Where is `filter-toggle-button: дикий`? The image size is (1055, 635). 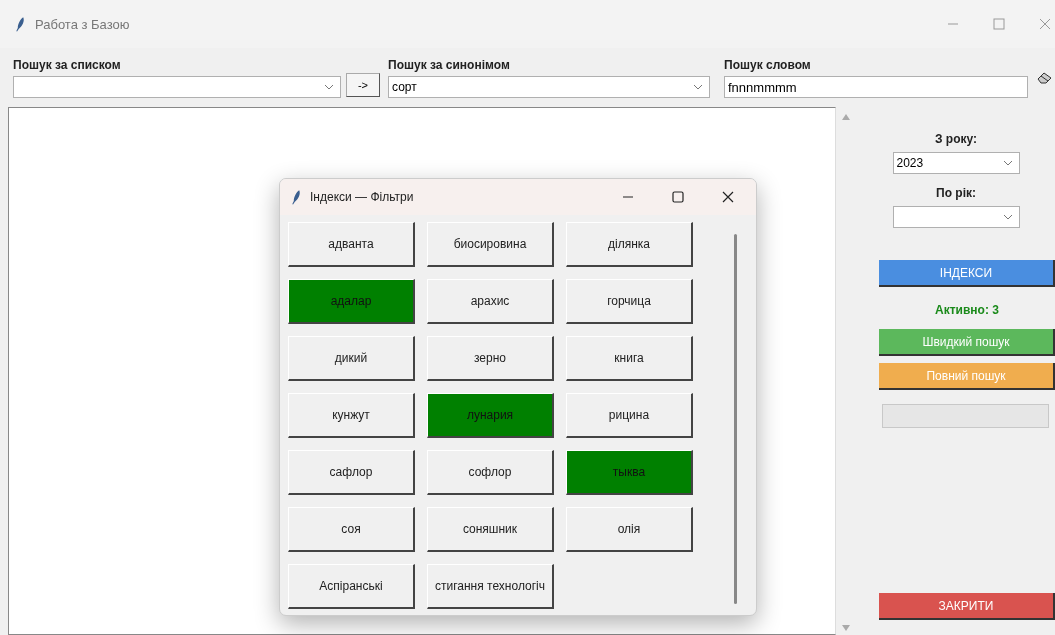
filter-toggle-button: дикий is located at coordinates (351, 358).